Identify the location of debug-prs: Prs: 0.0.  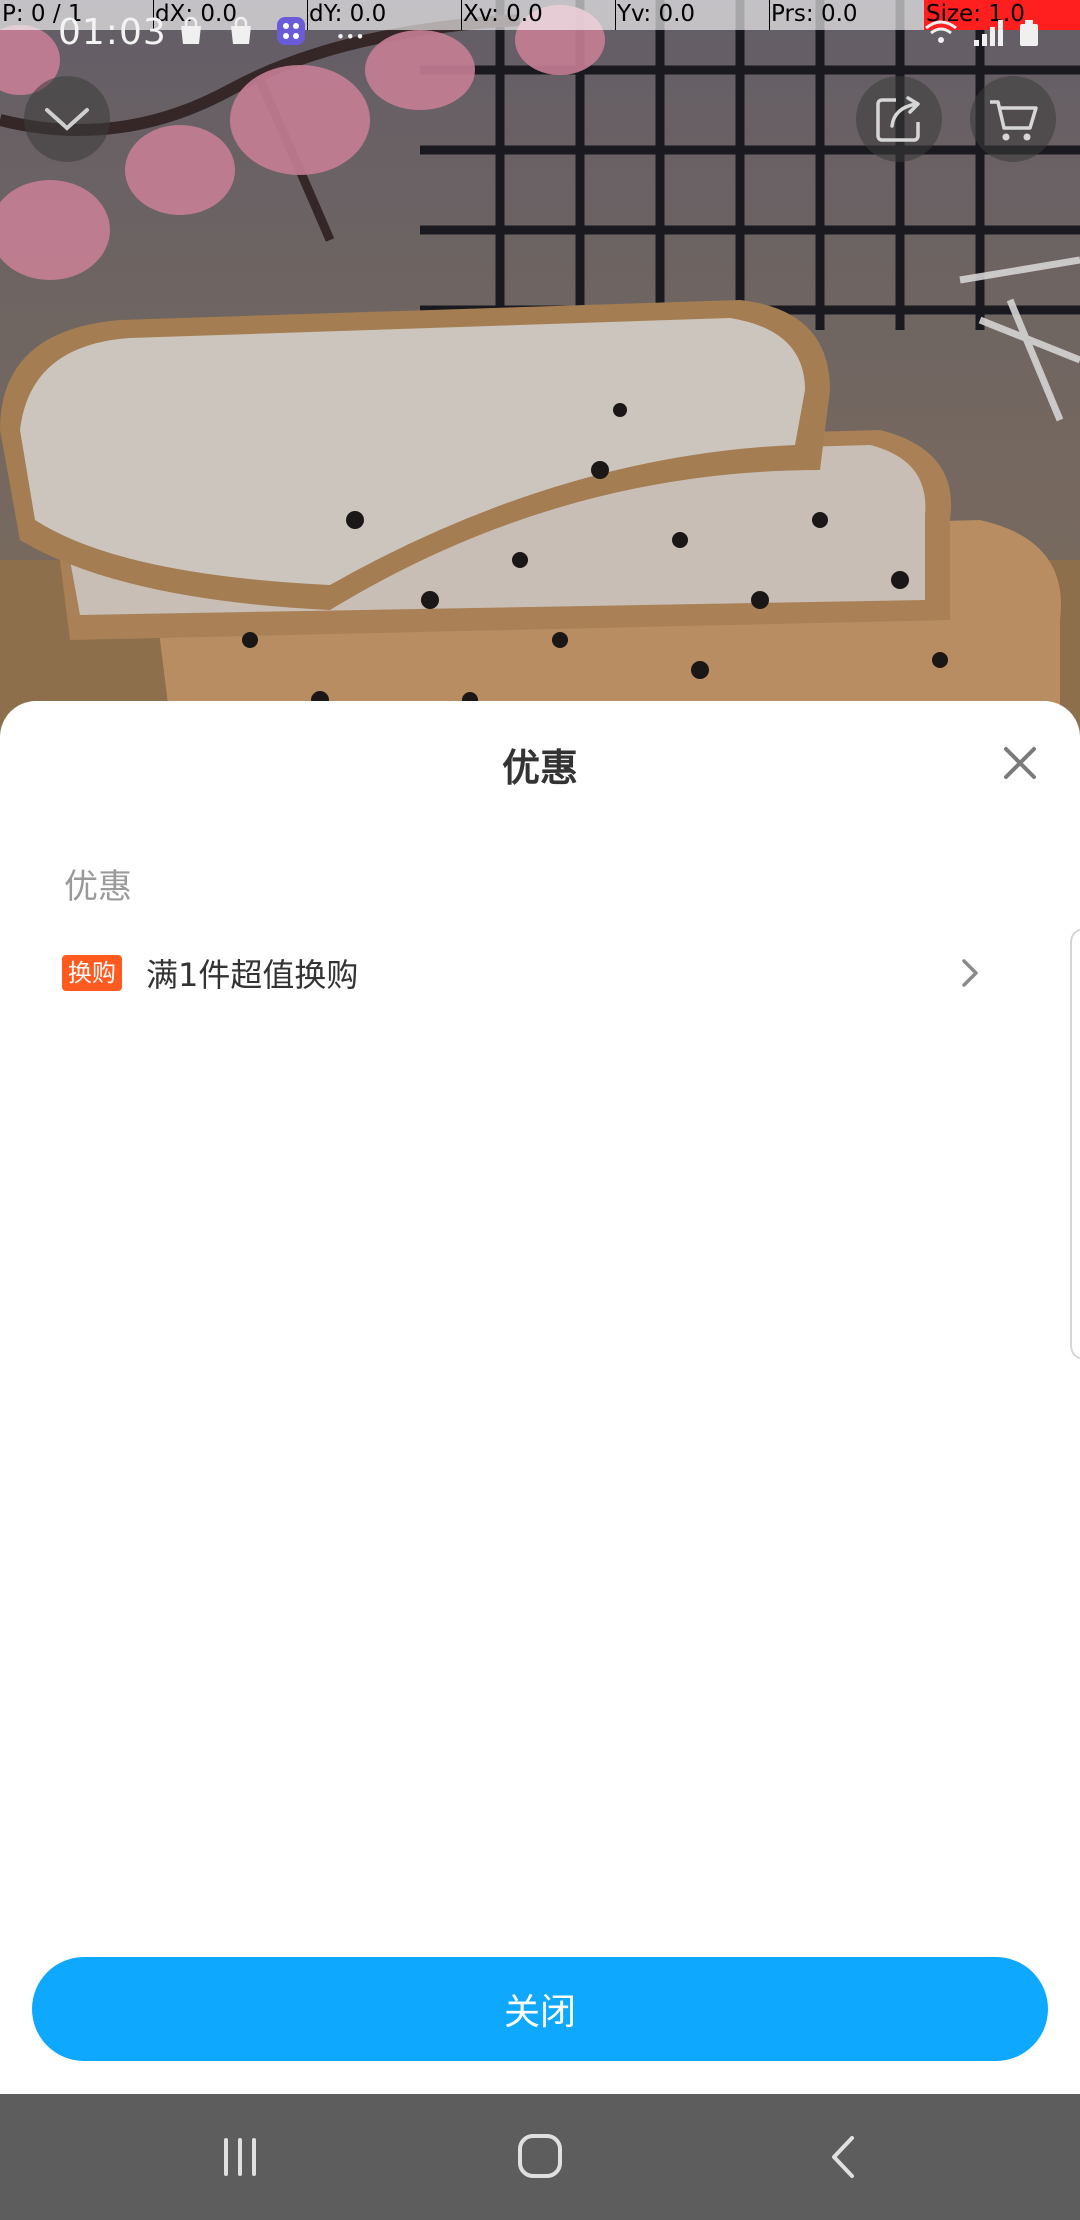
(814, 14).